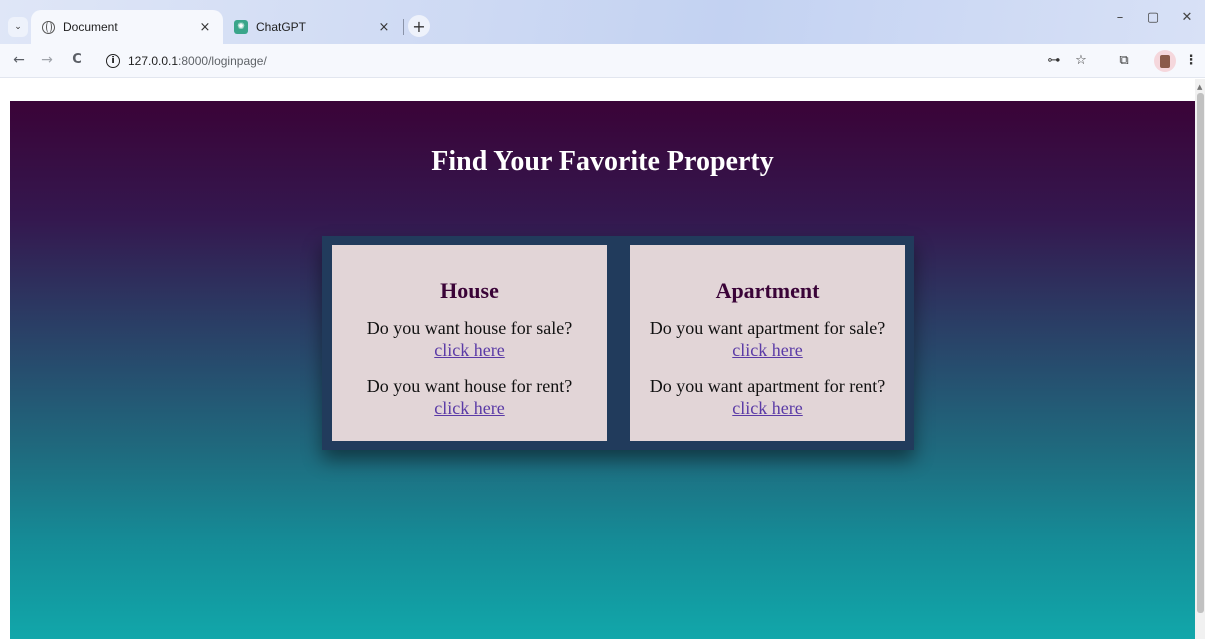 The width and height of the screenshot is (1205, 639). I want to click on page-title: Find Your Favorite Property, so click(602, 161).